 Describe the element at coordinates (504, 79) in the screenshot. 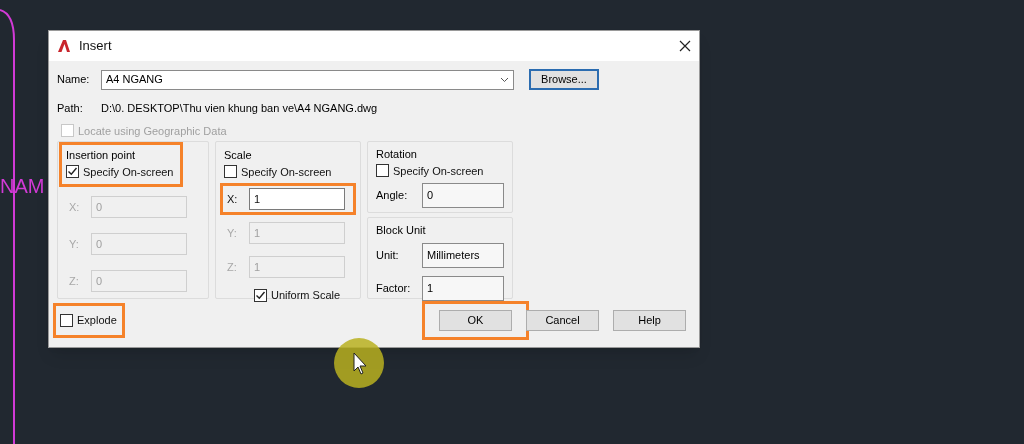

I see `chevron-down-icon` at that location.